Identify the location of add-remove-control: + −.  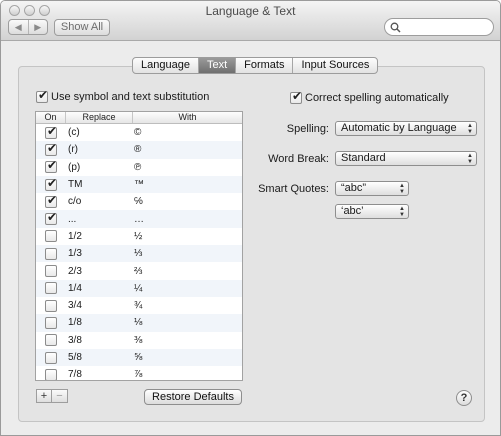
(52, 396).